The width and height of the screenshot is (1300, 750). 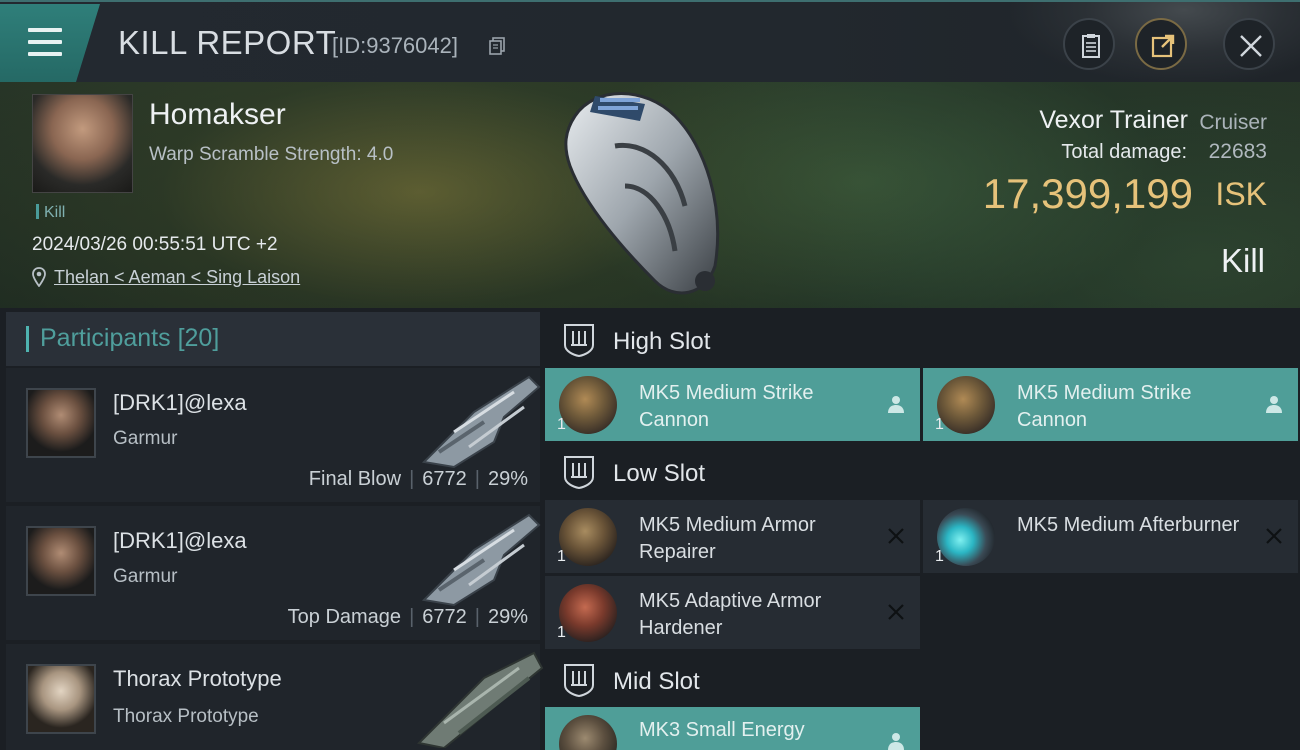 What do you see at coordinates (1241, 194) in the screenshot?
I see `isk-unit: ISK` at bounding box center [1241, 194].